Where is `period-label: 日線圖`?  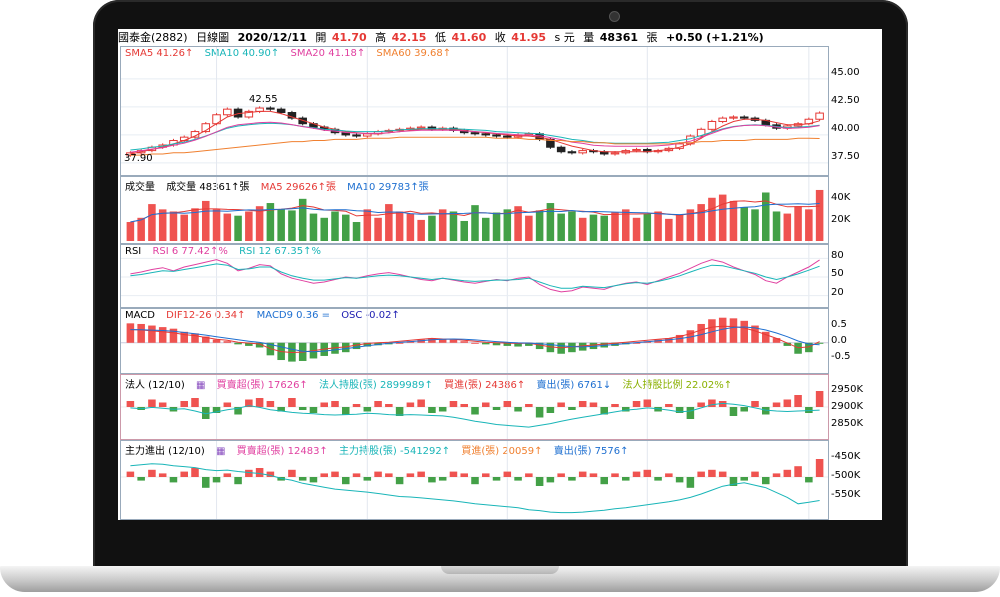 period-label: 日線圖 is located at coordinates (213, 37).